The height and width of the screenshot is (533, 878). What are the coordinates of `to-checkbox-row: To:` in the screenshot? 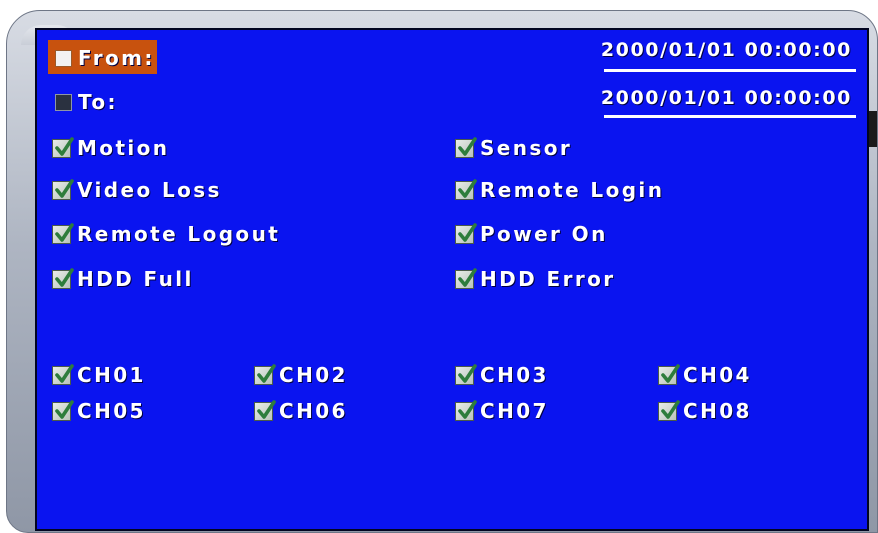 It's located at (86, 102).